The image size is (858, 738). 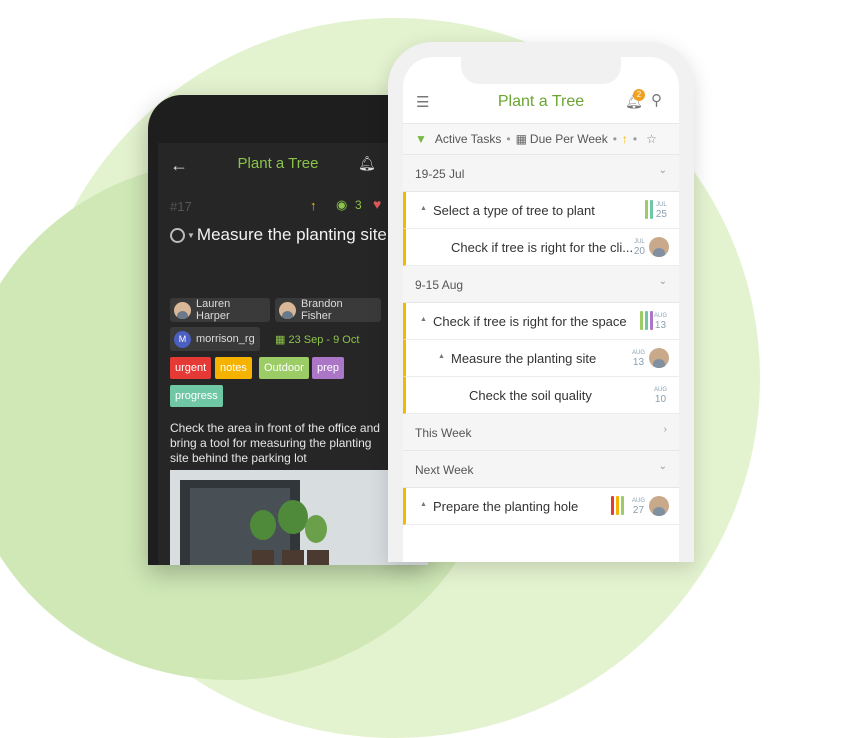 I want to click on section-header: This Week ›, so click(x=541, y=432).